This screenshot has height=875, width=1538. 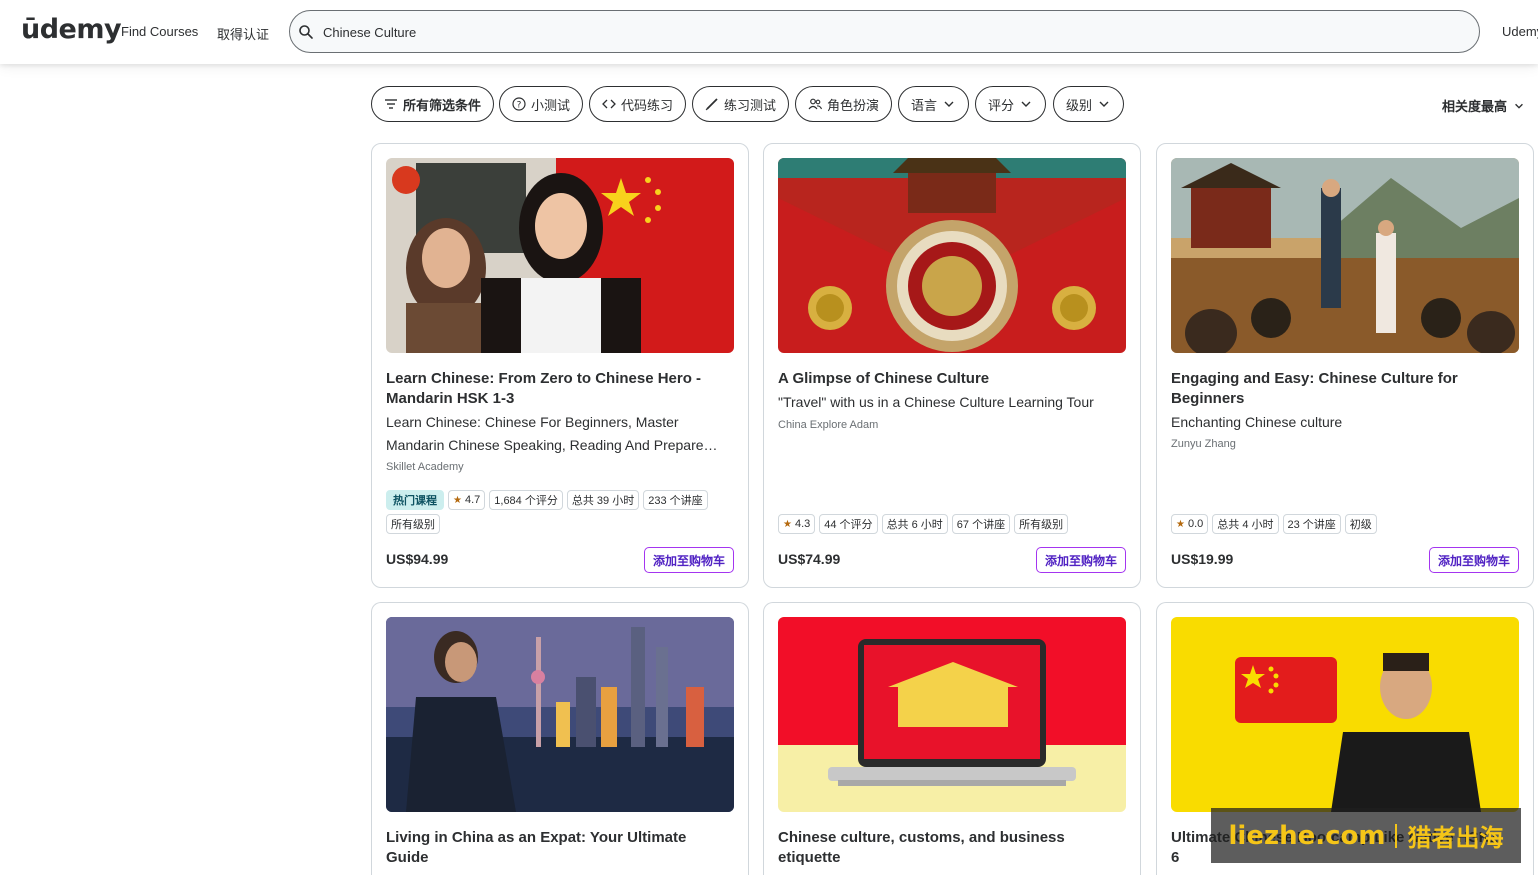 I want to click on site-watermark: liezhe.com 猎者出海, so click(x=1366, y=835).